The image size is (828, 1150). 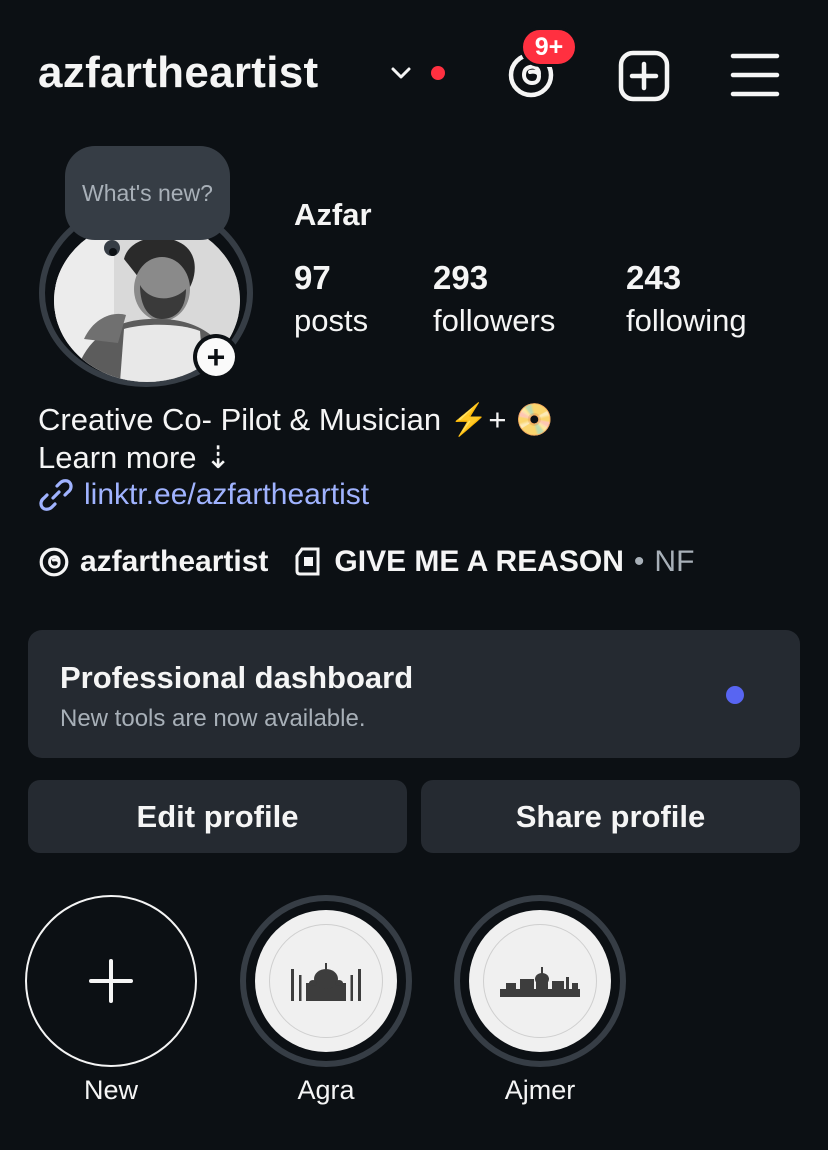 I want to click on music-note-icon, so click(x=307, y=561).